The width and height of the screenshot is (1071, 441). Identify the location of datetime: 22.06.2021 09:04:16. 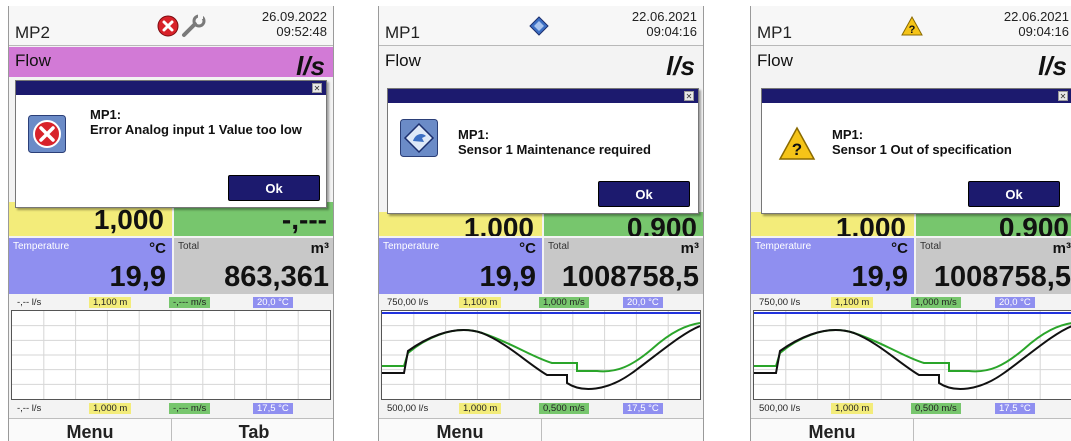
(664, 24).